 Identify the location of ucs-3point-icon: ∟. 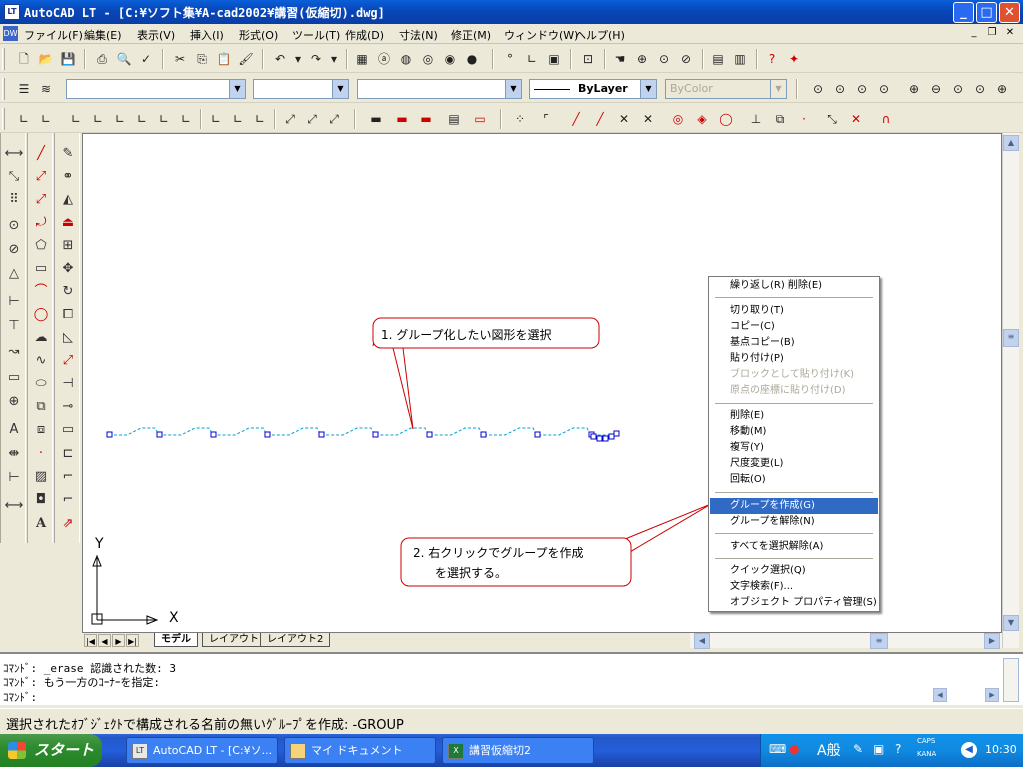
(186, 119).